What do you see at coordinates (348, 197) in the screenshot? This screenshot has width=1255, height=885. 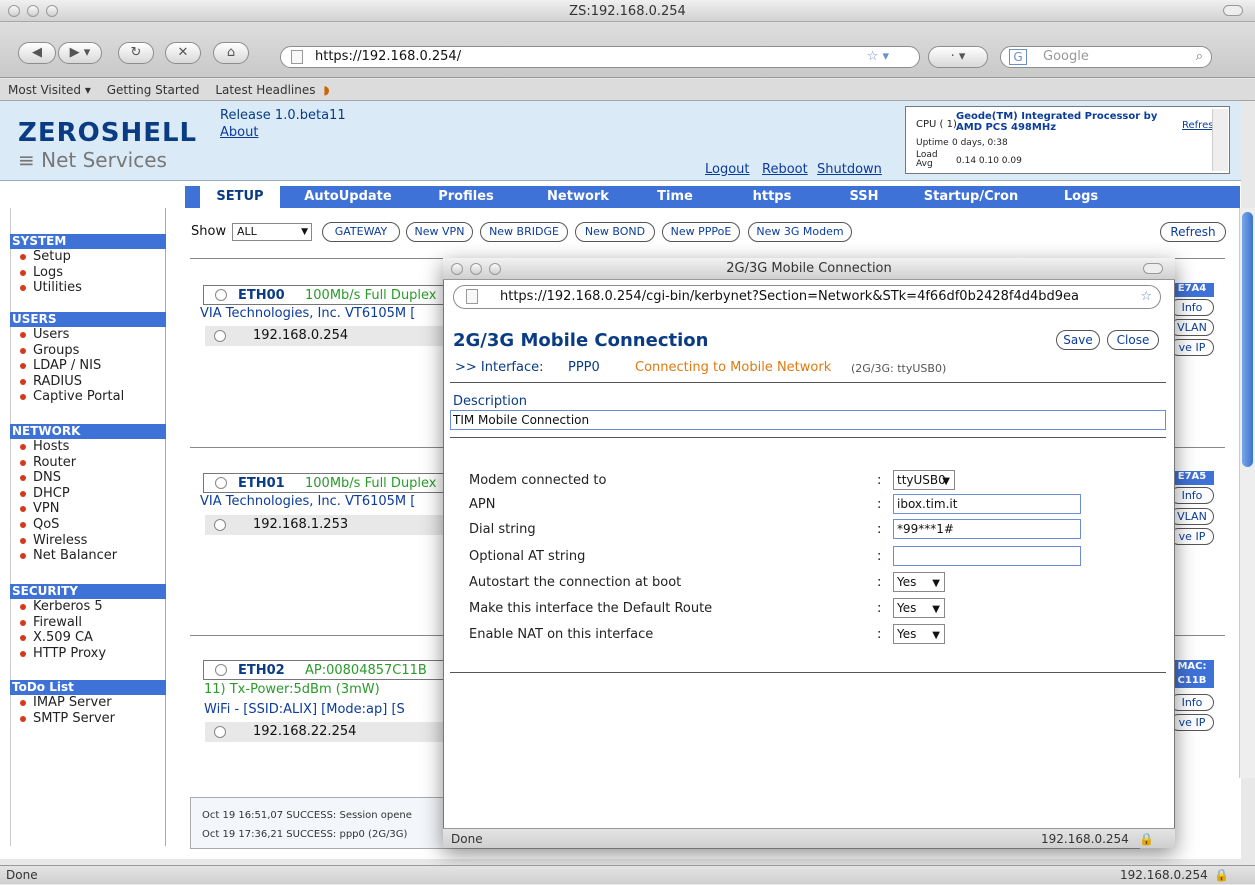 I see `menu-tab-autoupdate: AutoUpdate` at bounding box center [348, 197].